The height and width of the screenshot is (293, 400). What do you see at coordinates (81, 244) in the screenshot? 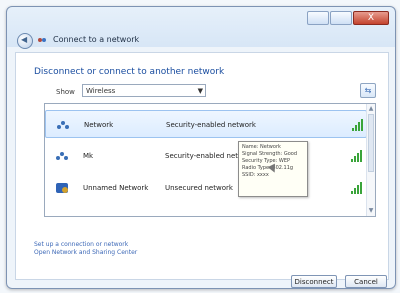
I see `setup-connection-link: Set up a connection or network` at bounding box center [81, 244].